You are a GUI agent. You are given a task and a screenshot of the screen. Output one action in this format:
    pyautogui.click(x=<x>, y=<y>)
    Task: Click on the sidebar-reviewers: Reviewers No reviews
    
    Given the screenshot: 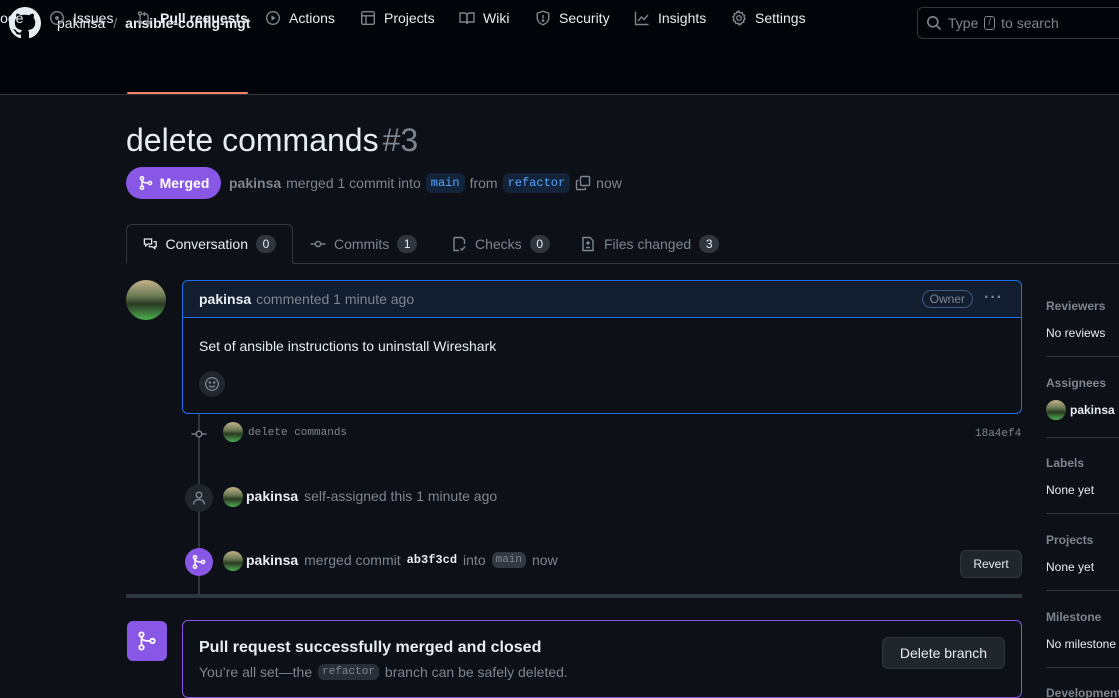 What is the action you would take?
    pyautogui.click(x=1082, y=319)
    